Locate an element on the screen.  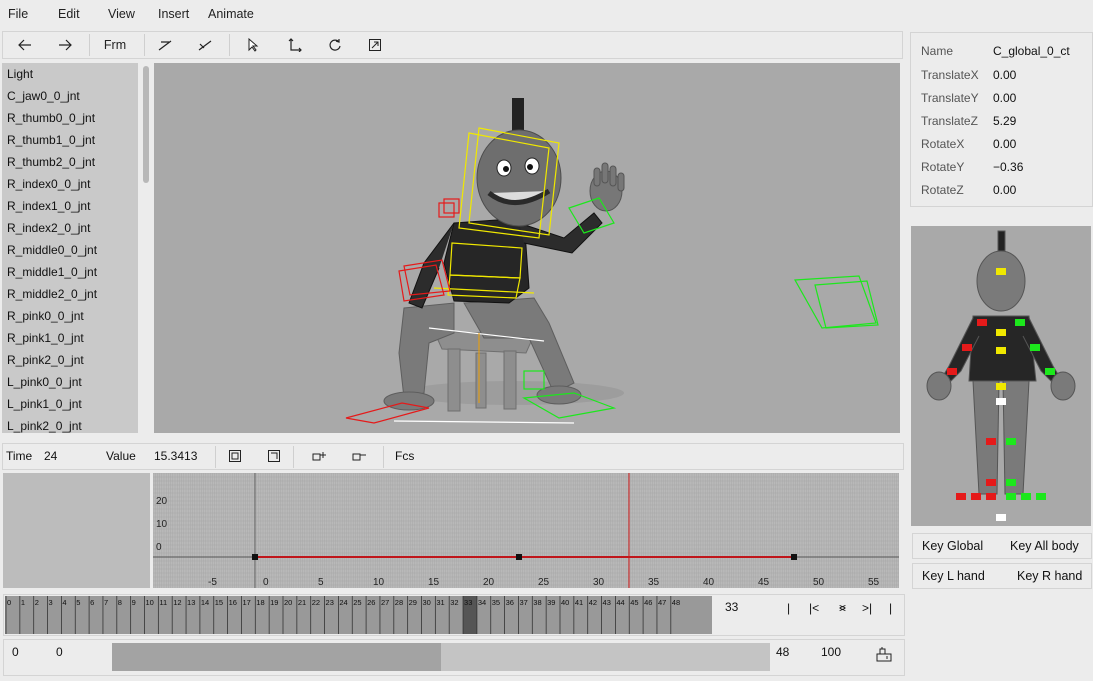
joint-item: R_thumb0_0_jnt is located at coordinates (70, 118).